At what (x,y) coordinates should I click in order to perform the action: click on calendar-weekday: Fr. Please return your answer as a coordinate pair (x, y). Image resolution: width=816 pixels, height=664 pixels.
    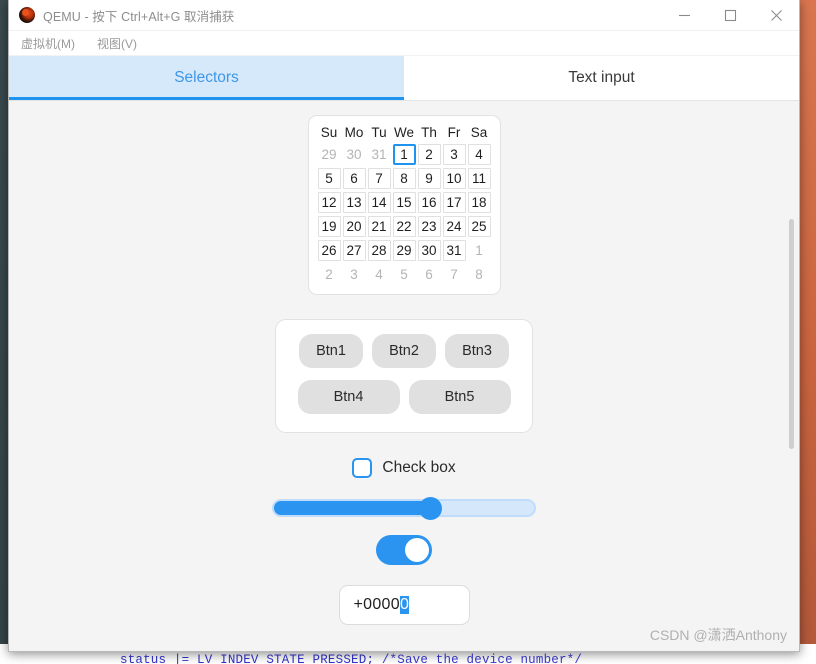
    Looking at the image, I should click on (454, 132).